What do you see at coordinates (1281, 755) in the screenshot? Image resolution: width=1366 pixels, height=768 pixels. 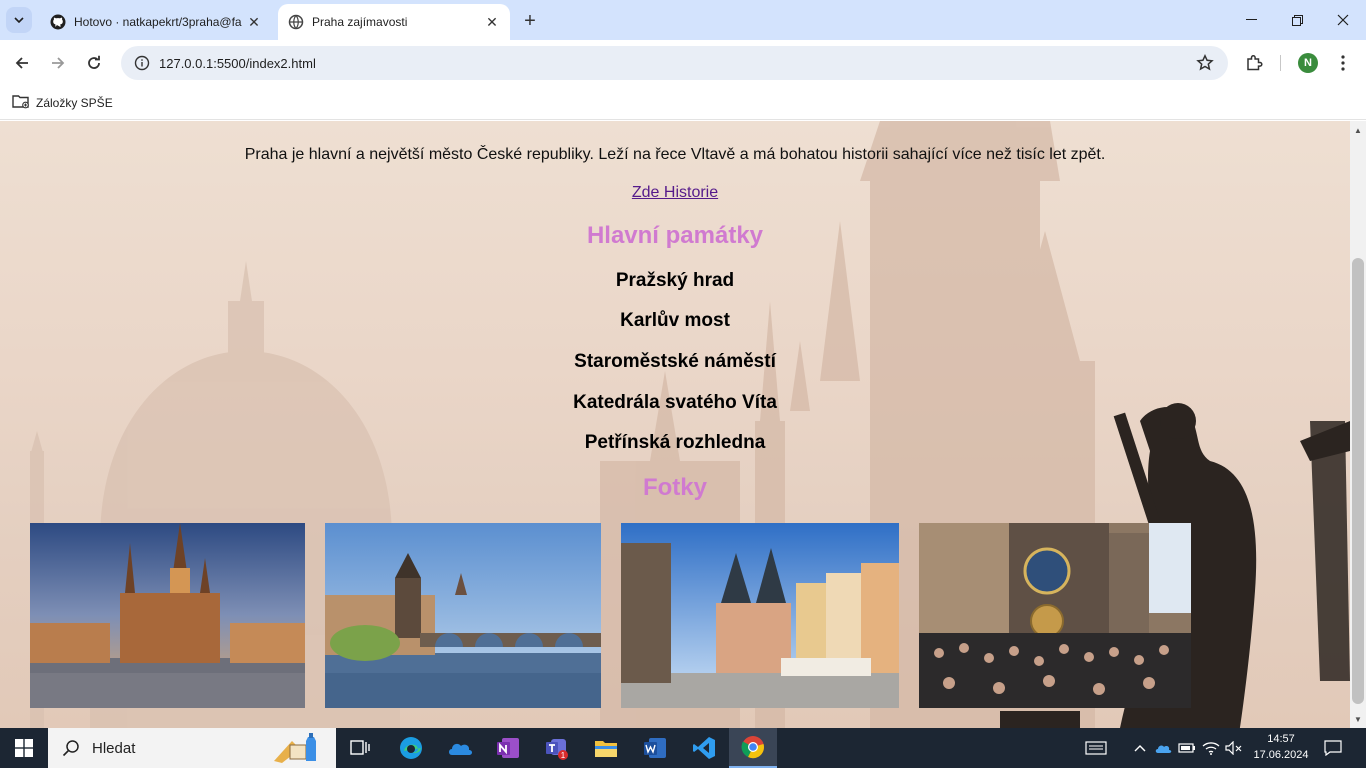 I see `clock-date: 17.06.2024` at bounding box center [1281, 755].